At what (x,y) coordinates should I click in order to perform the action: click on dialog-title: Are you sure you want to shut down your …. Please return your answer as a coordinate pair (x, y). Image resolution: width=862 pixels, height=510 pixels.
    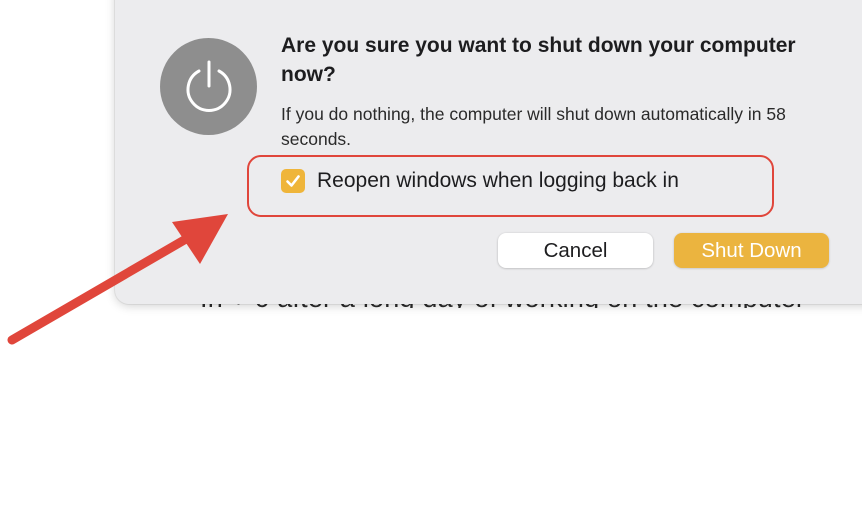
    Looking at the image, I should click on (538, 60).